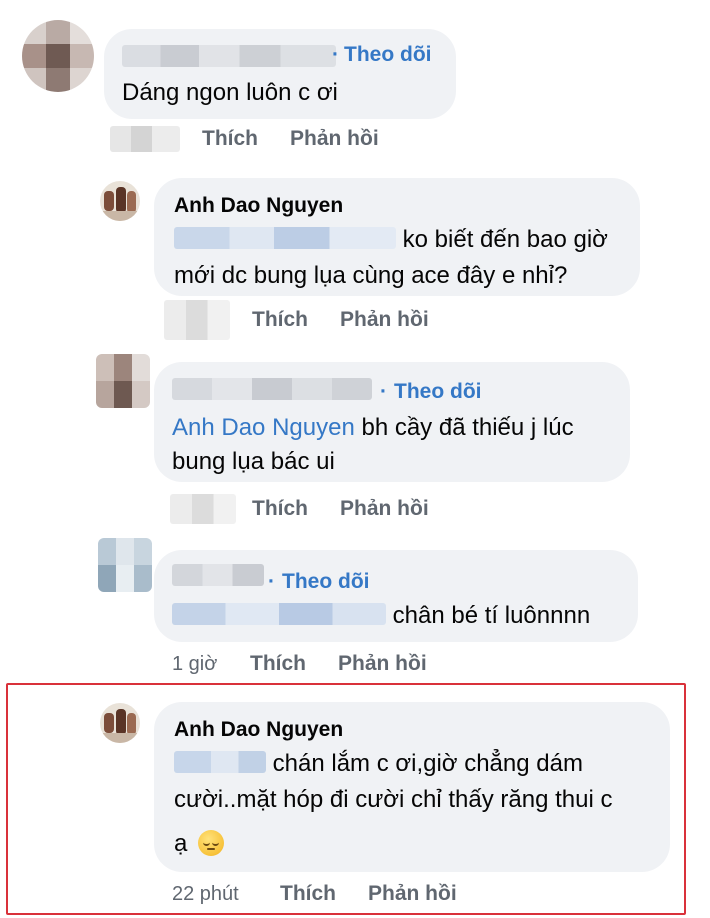 Image resolution: width=710 pixels, height=918 pixels. What do you see at coordinates (280, 74) in the screenshot?
I see `comment-bubble: · Theo dõi Dáng ngon luôn c ơi` at bounding box center [280, 74].